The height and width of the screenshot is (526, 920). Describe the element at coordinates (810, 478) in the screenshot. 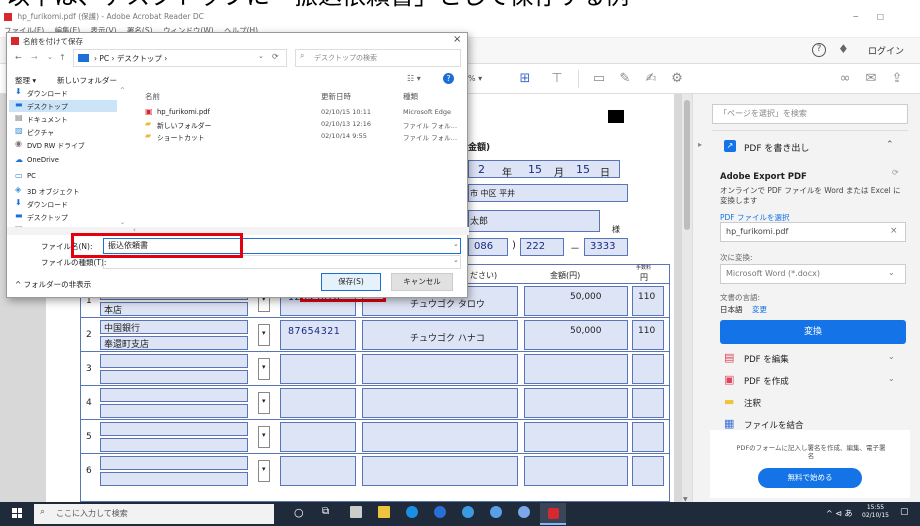

I see `promo-button: 無料で始める` at that location.